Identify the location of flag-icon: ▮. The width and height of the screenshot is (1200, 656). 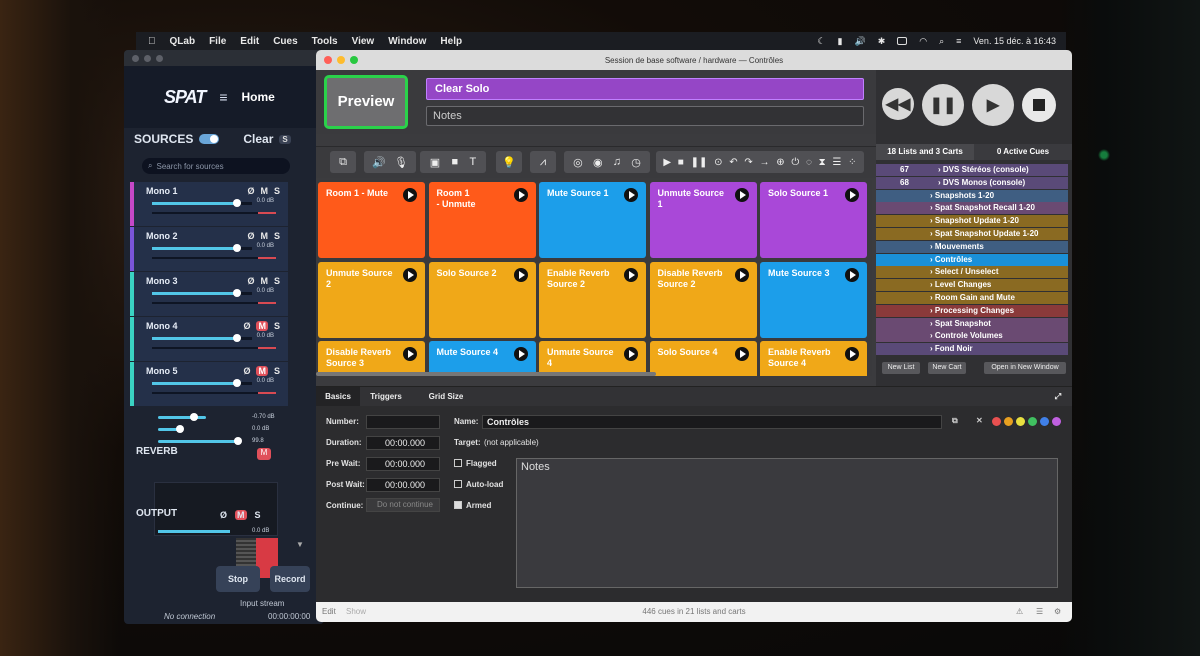
(840, 41).